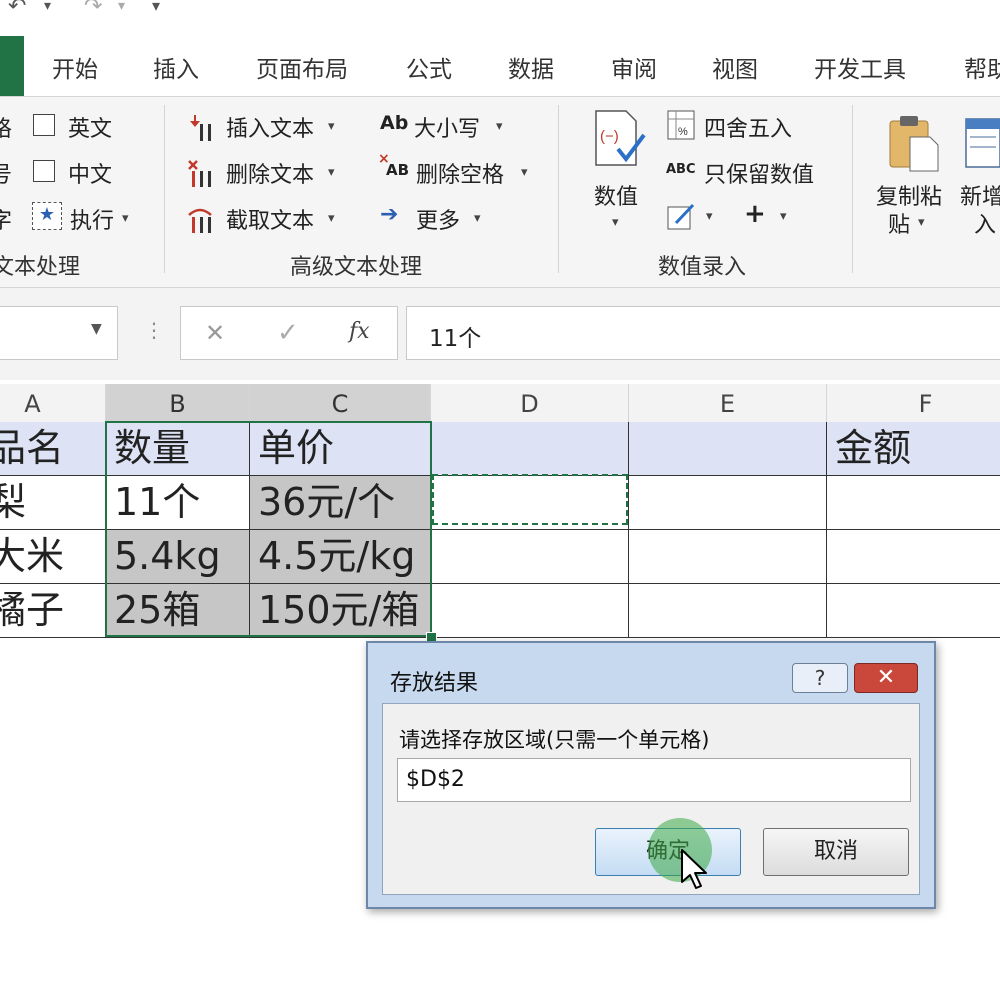 Image resolution: width=1000 pixels, height=1000 pixels. What do you see at coordinates (178, 403) in the screenshot?
I see `column-header-b: B` at bounding box center [178, 403].